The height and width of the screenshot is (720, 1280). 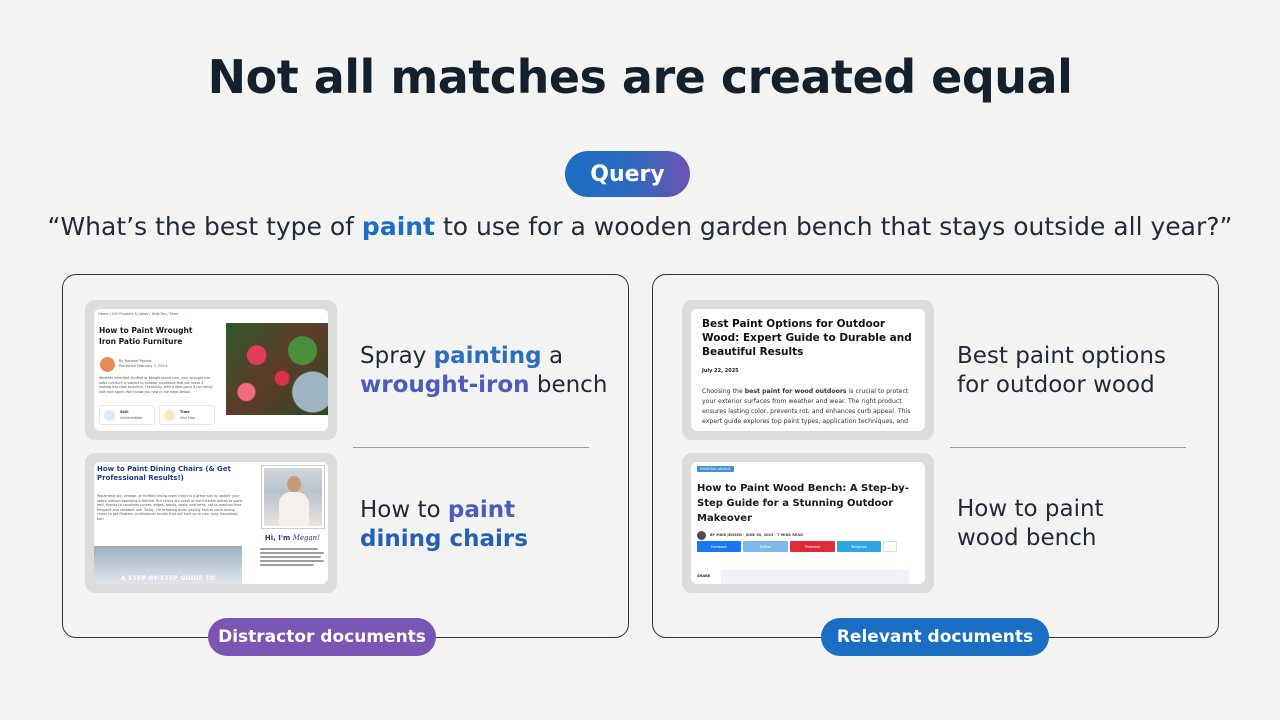 I want to click on skill-icon, so click(x=109, y=415).